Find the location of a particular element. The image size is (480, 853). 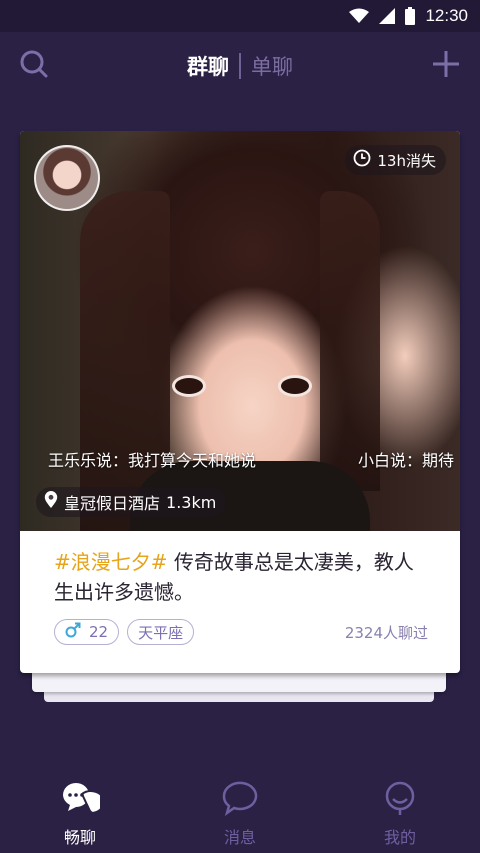

nav-item-chat: 畅聊 is located at coordinates (80, 811).